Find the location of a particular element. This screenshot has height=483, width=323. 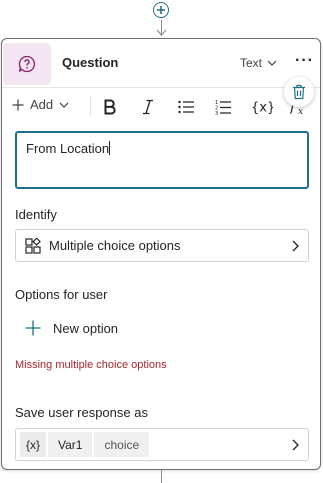

identify-selector: Multiple choice options is located at coordinates (162, 245).